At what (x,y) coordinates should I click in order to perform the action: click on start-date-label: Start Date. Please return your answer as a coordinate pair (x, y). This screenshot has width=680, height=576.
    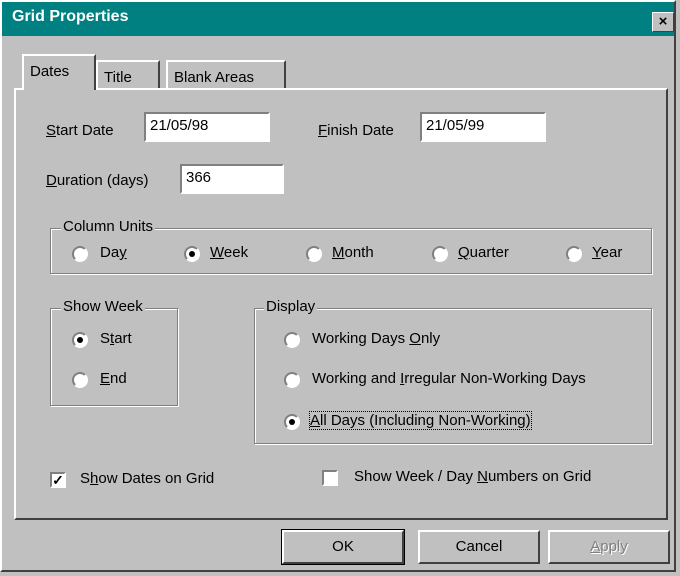
    Looking at the image, I should click on (80, 130).